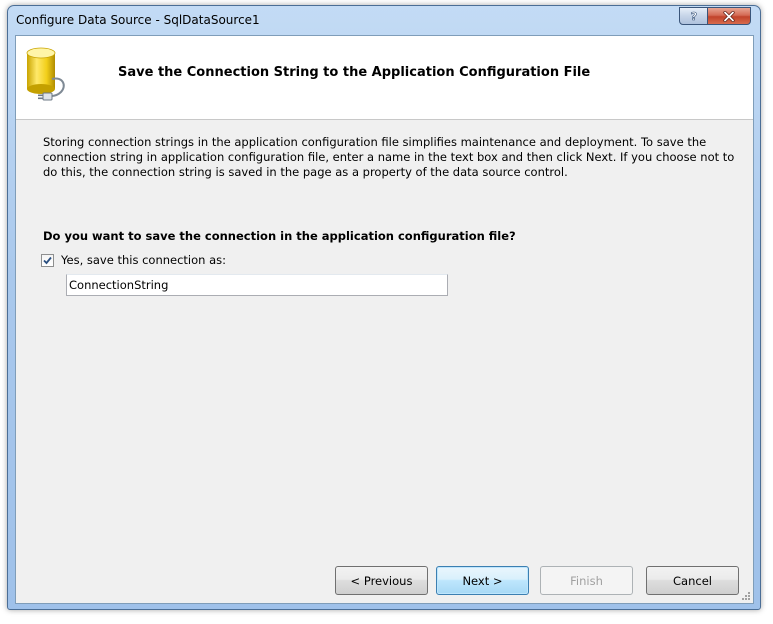  What do you see at coordinates (138, 20) in the screenshot?
I see `window-title: Configure Data Source - SqlDataSource1` at bounding box center [138, 20].